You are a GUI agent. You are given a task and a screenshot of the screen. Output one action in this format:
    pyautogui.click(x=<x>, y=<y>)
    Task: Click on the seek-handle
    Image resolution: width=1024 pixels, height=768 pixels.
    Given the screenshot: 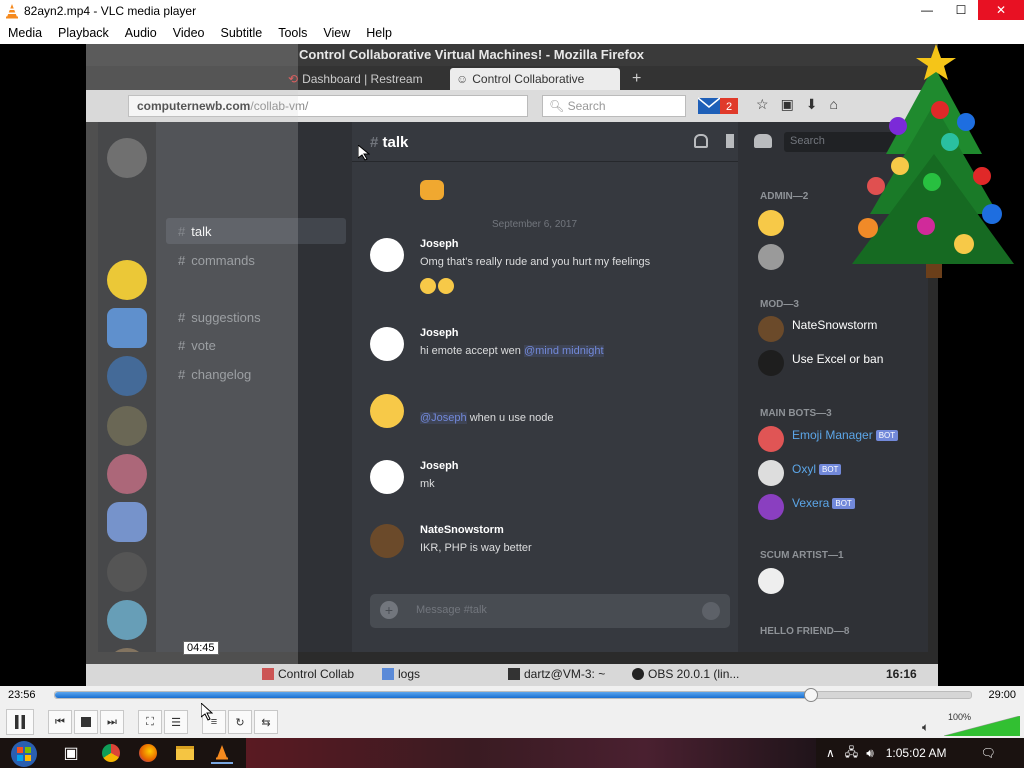 What is the action you would take?
    pyautogui.click(x=811, y=695)
    